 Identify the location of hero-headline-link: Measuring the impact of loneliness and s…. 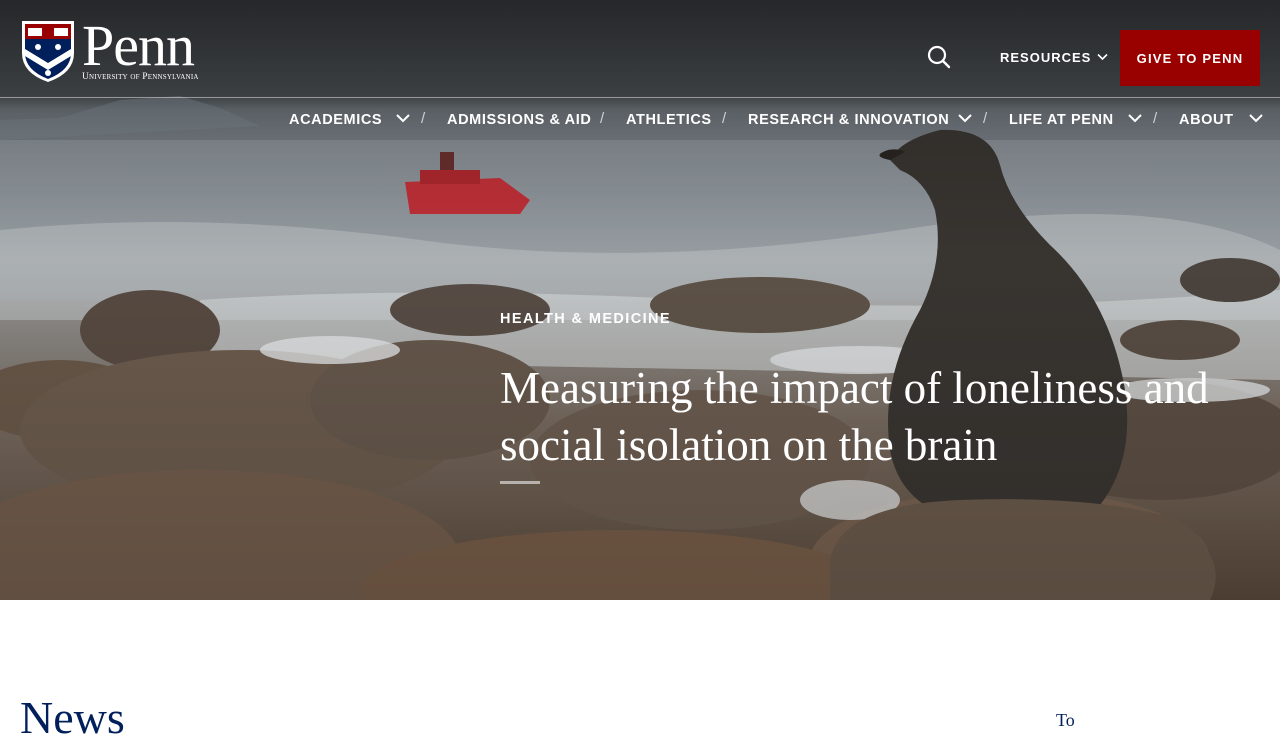
(870, 417).